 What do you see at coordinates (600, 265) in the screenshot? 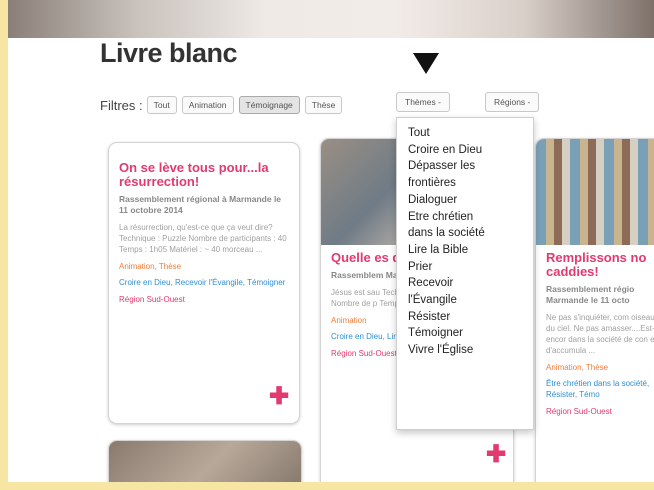
I see `card-title: Remplissons no caddies!` at bounding box center [600, 265].